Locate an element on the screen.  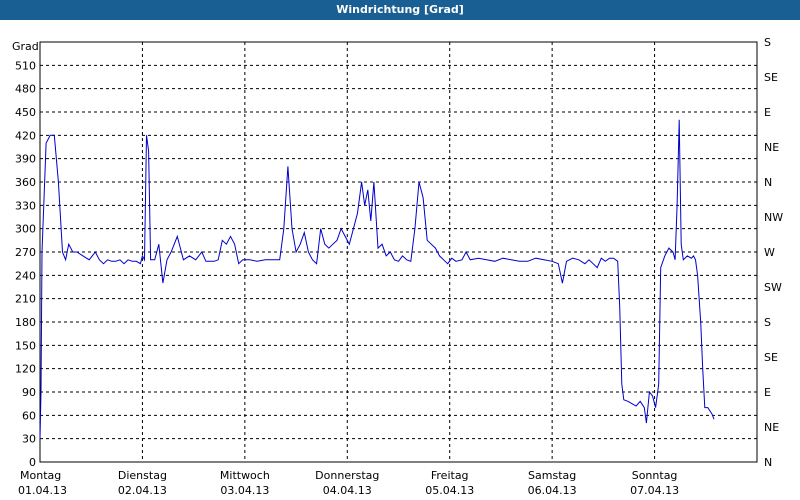
y-tick-label: 180 is located at coordinates (25, 322).